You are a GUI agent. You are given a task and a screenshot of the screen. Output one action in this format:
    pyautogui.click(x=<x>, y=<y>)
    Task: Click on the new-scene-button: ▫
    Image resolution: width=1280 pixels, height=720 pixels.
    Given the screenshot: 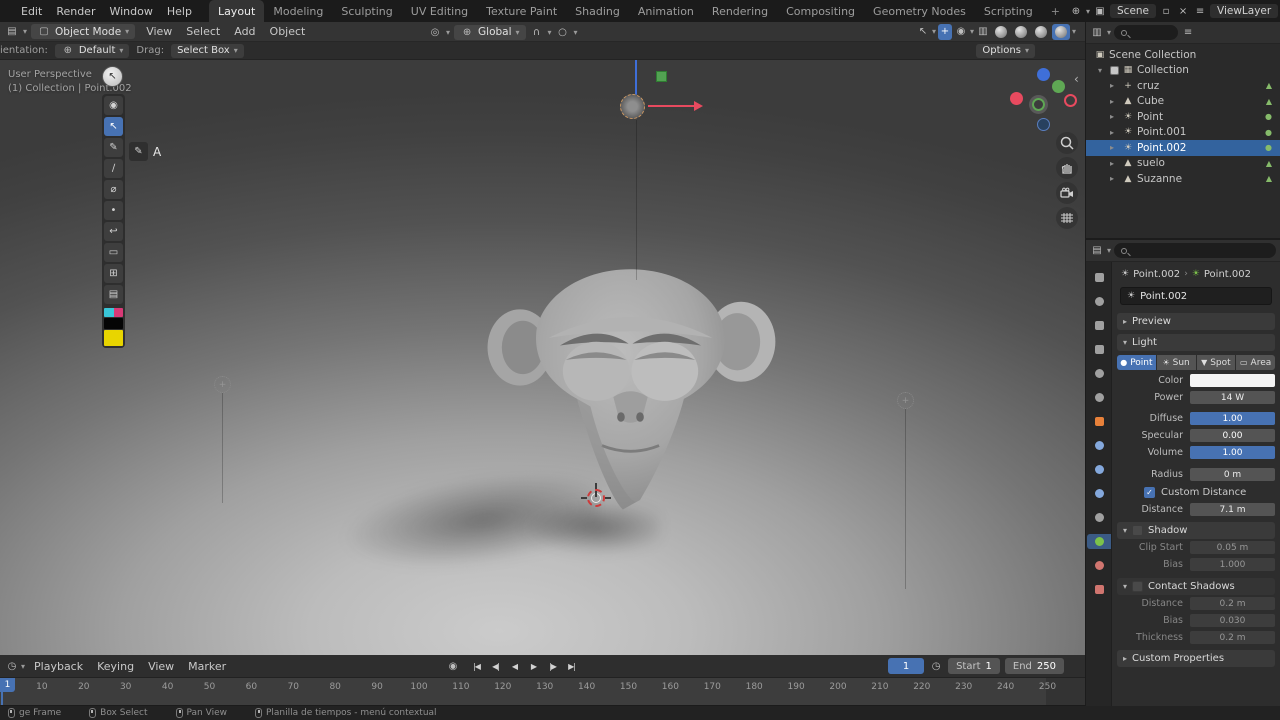 What is the action you would take?
    pyautogui.click(x=1166, y=11)
    